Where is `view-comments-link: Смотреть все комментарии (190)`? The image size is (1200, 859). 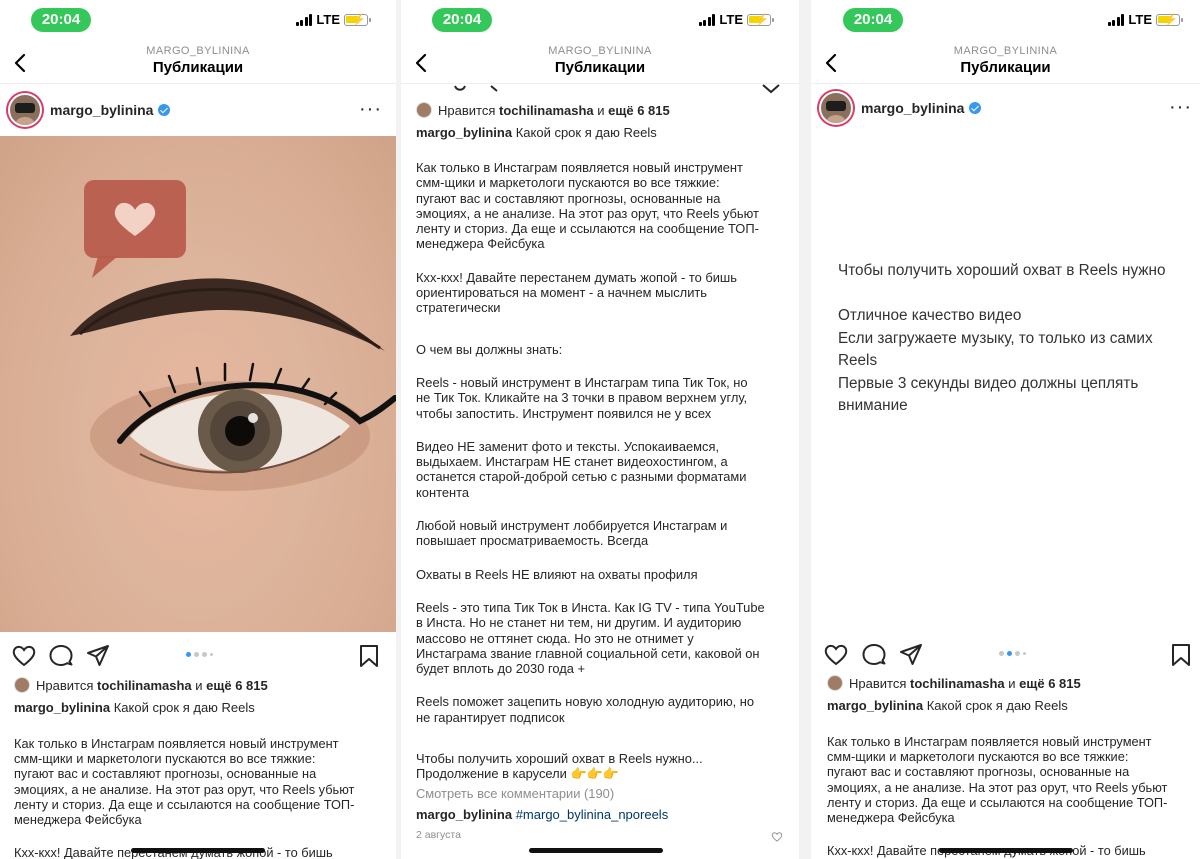
view-comments-link: Смотреть все комментарии (190) is located at coordinates (601, 793).